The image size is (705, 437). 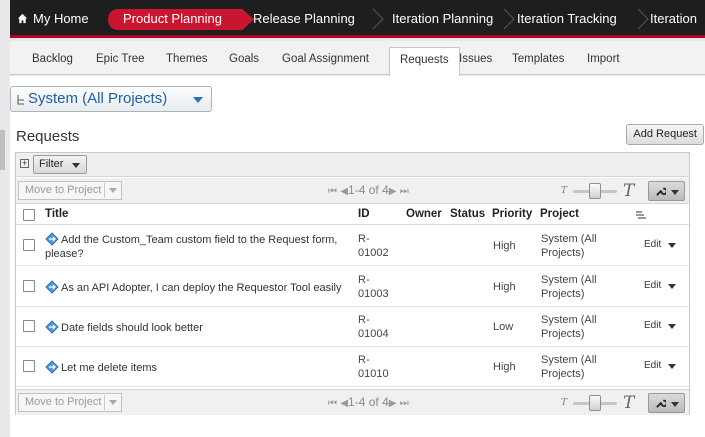 I want to click on tab-import: Import, so click(x=603, y=59).